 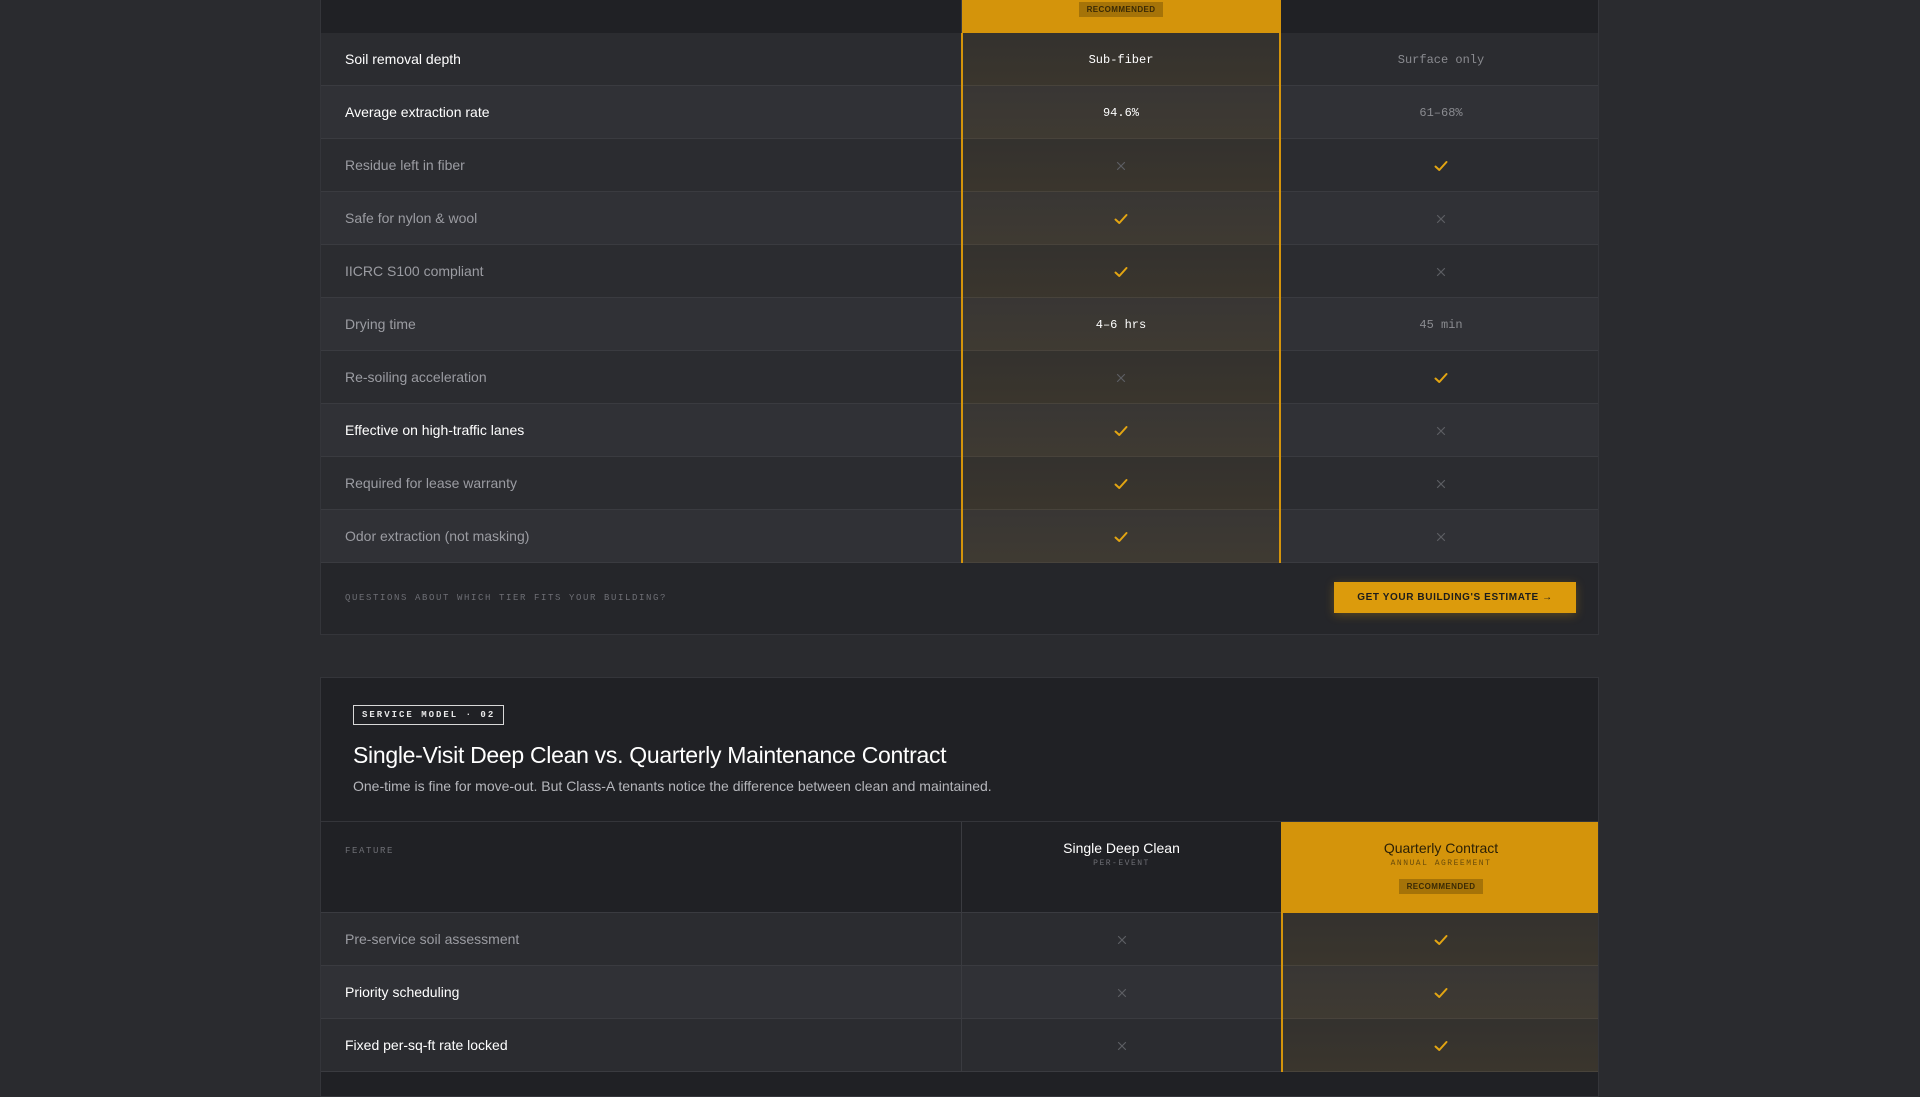 What do you see at coordinates (959, 112) in the screenshot?
I see `table-row: Average extraction rate 94.6% 61–68%` at bounding box center [959, 112].